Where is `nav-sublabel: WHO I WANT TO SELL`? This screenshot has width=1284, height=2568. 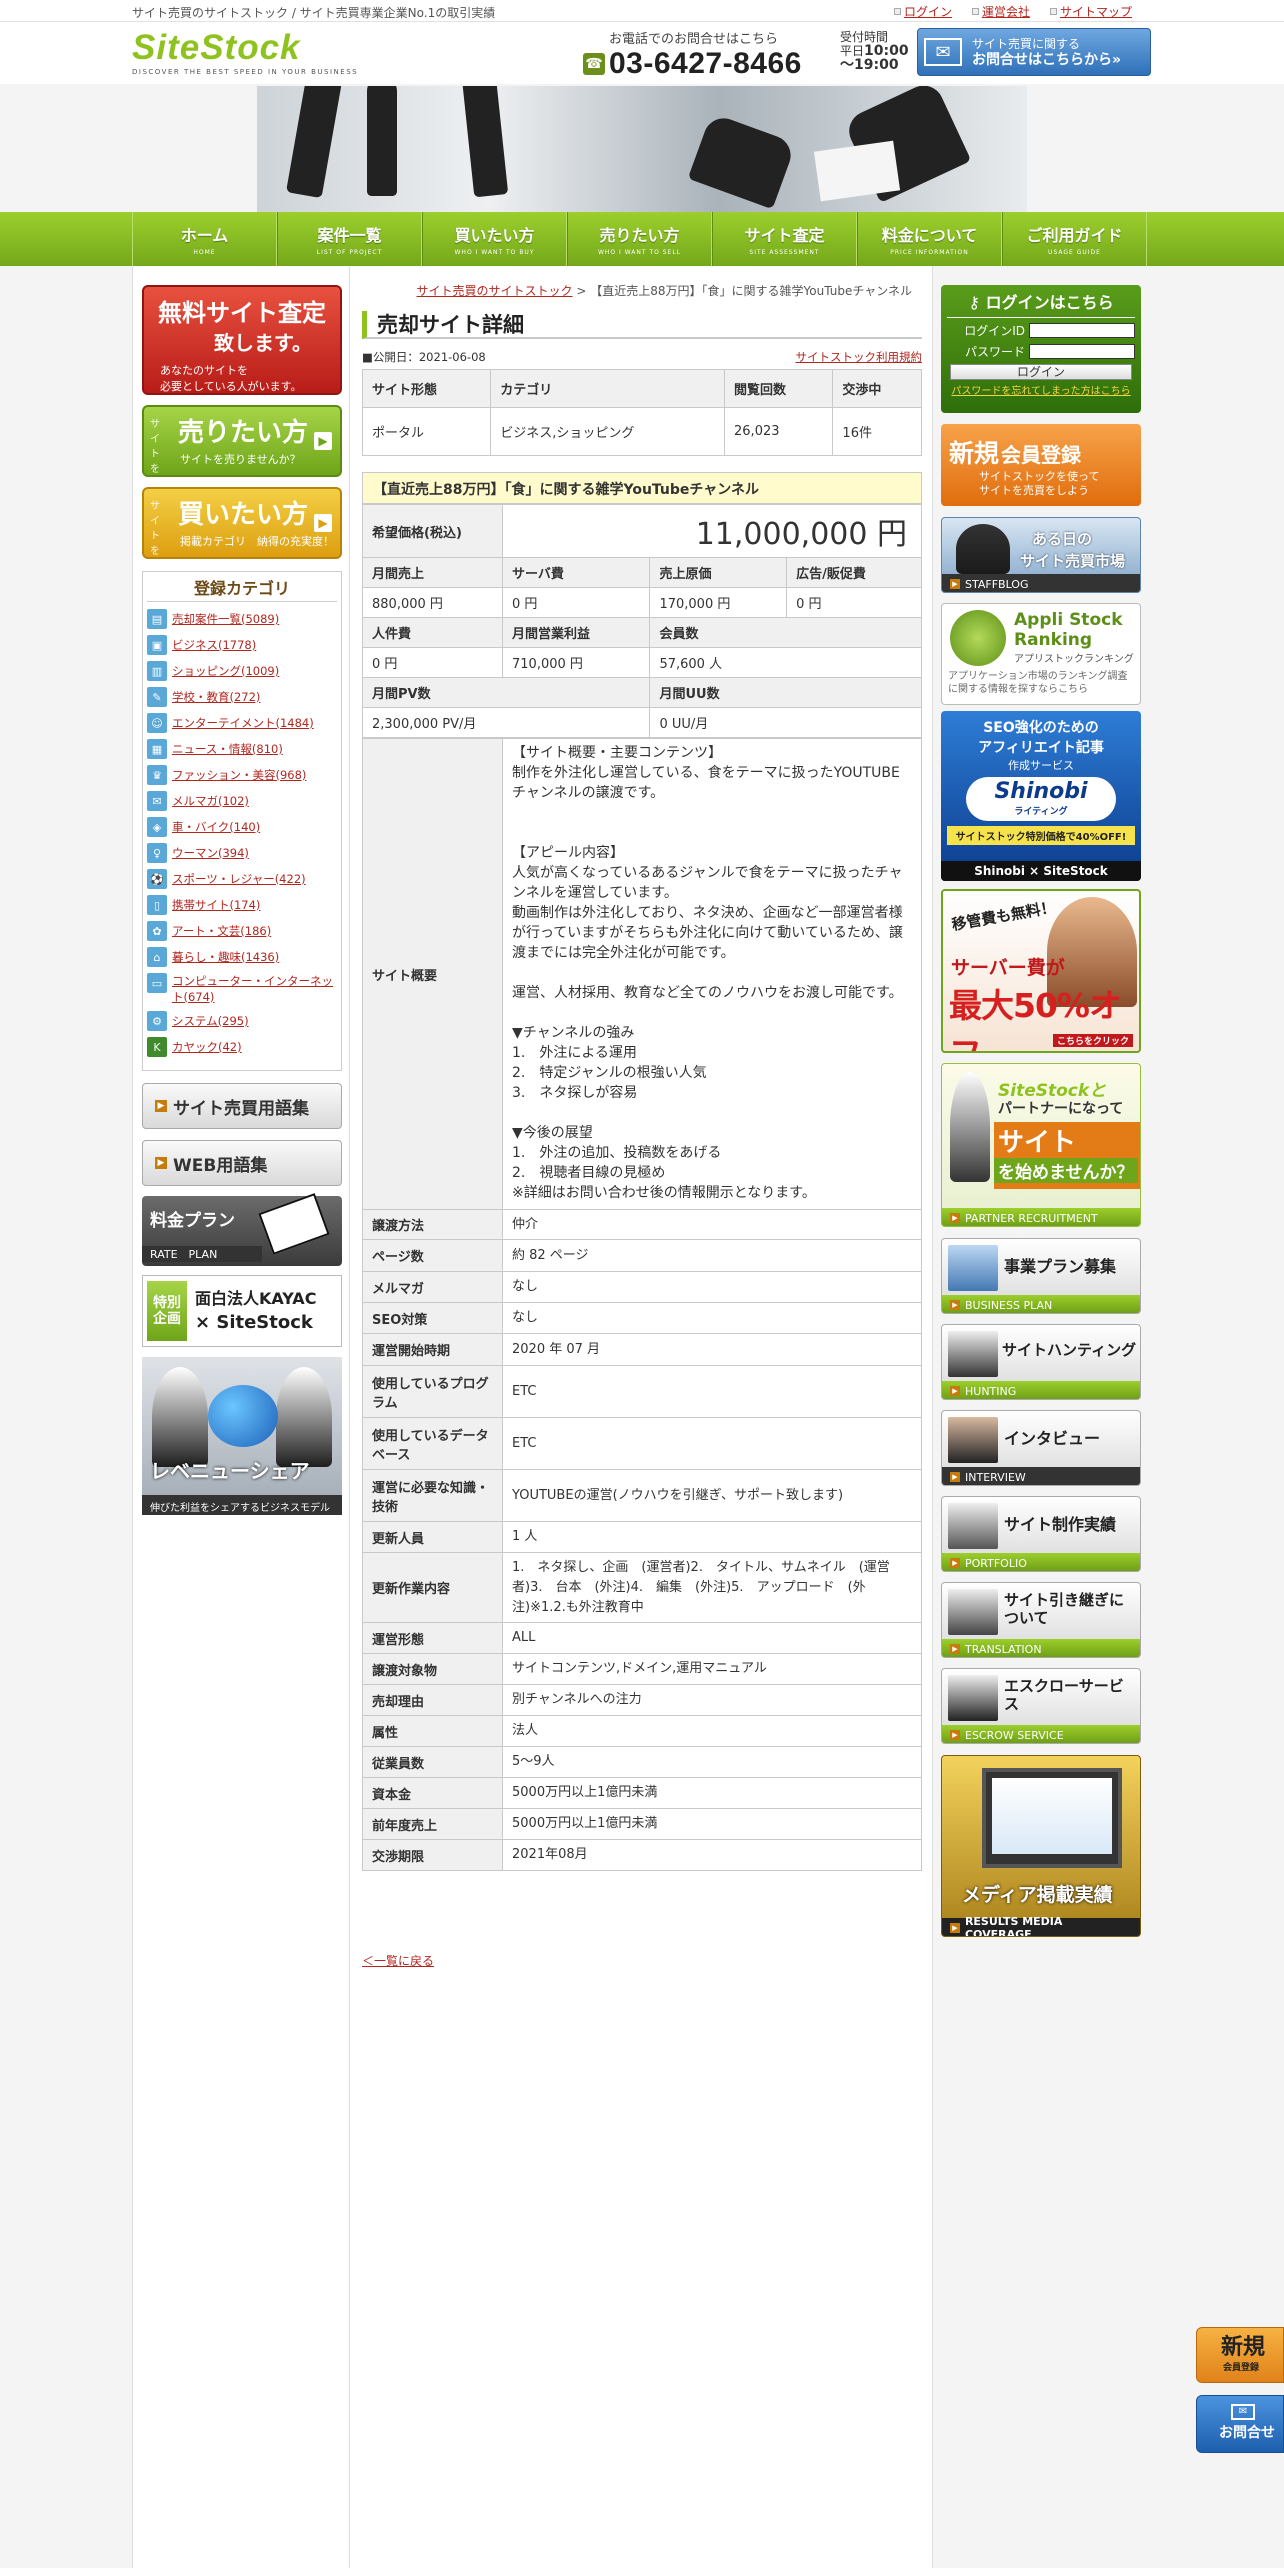 nav-sublabel: WHO I WANT TO SELL is located at coordinates (639, 252).